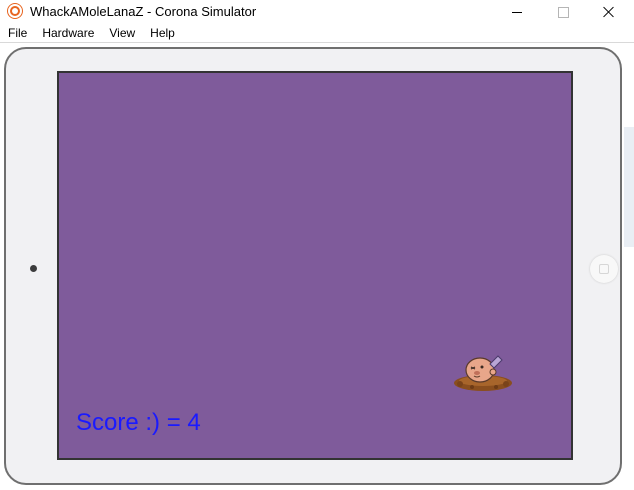 This screenshot has height=490, width=634. Describe the element at coordinates (68, 33) in the screenshot. I see `menu-hardware: Hardware` at that location.